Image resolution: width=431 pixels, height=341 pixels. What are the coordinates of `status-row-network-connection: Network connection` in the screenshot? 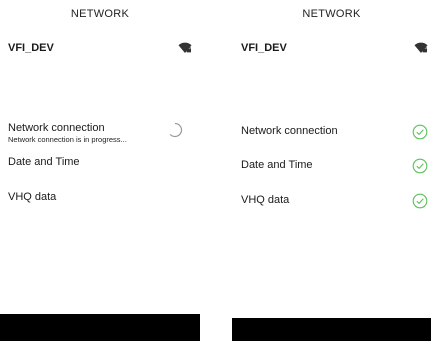 It's located at (334, 136).